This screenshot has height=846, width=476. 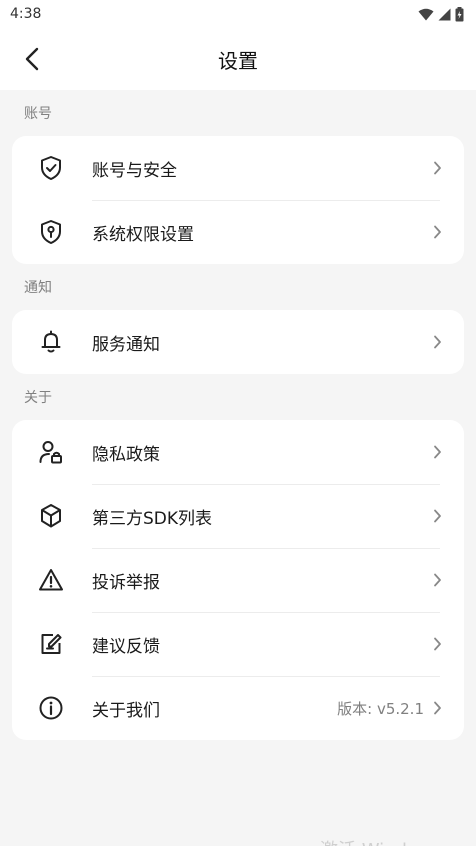 I want to click on section-label-notify: 通知, so click(x=38, y=288).